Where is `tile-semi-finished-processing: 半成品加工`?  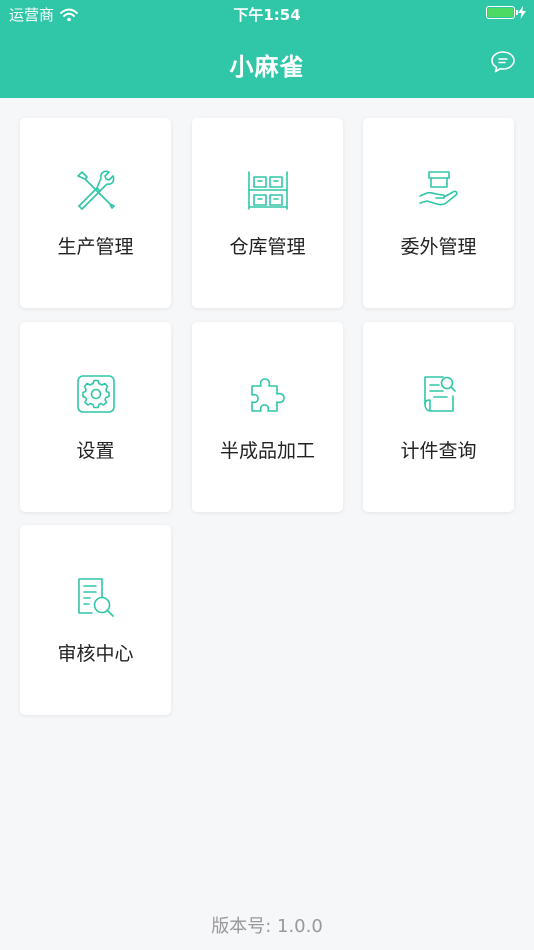
tile-semi-finished-processing: 半成品加工 is located at coordinates (267, 417).